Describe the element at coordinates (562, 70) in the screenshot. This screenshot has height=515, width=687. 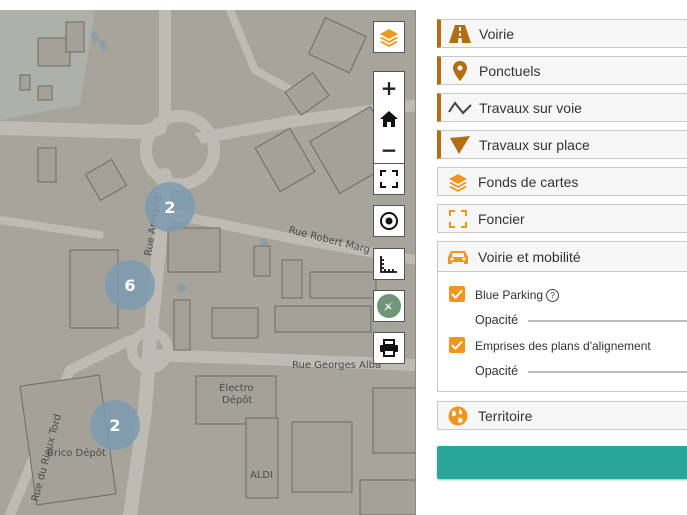
I see `layer-ponctuels: Ponctuels` at that location.